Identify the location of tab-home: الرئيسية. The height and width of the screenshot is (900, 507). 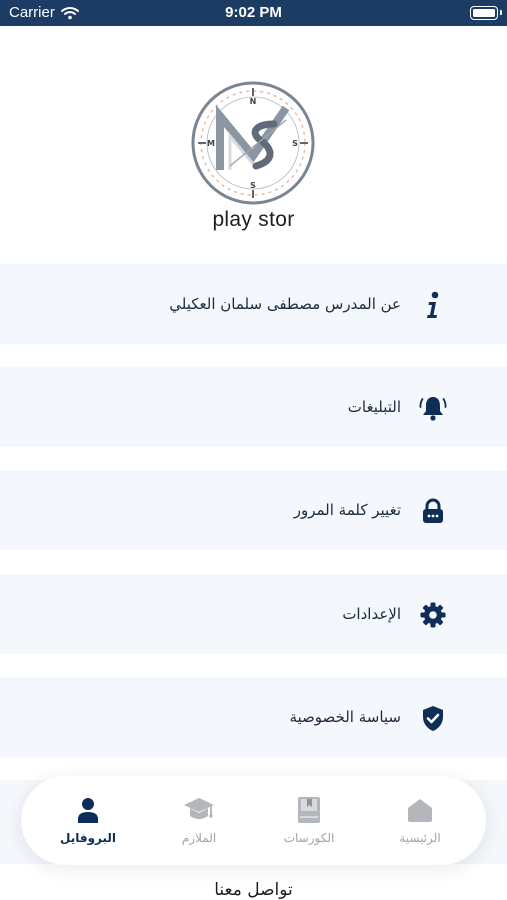
(420, 822).